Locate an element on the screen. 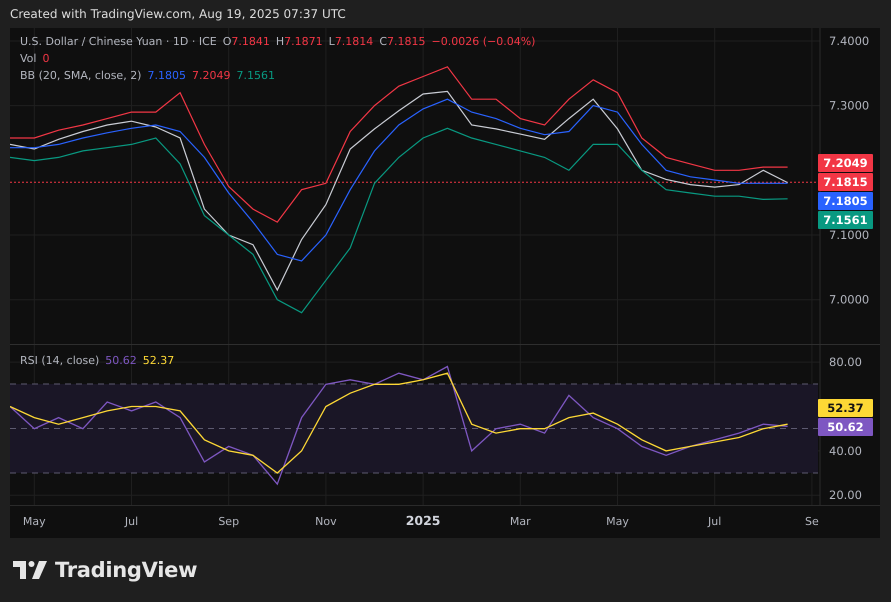  indicator-title: RSI (14, close) is located at coordinates (60, 360).